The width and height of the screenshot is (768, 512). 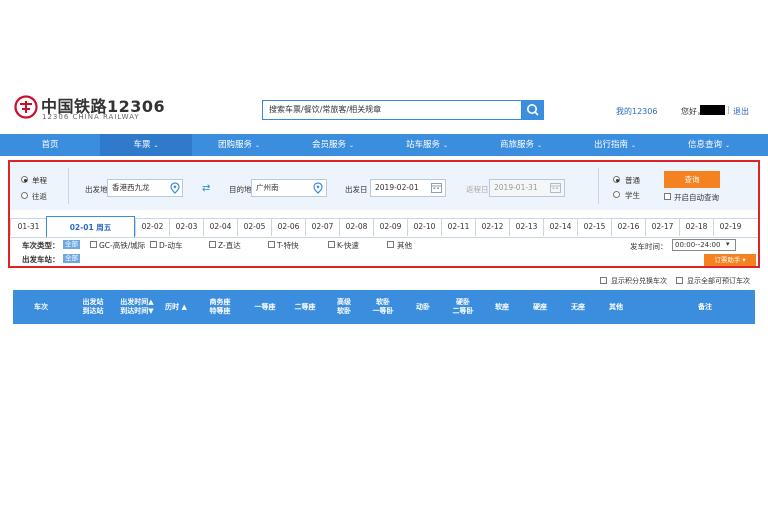 I want to click on header-cell-text: 高级 软卧, so click(x=344, y=307).